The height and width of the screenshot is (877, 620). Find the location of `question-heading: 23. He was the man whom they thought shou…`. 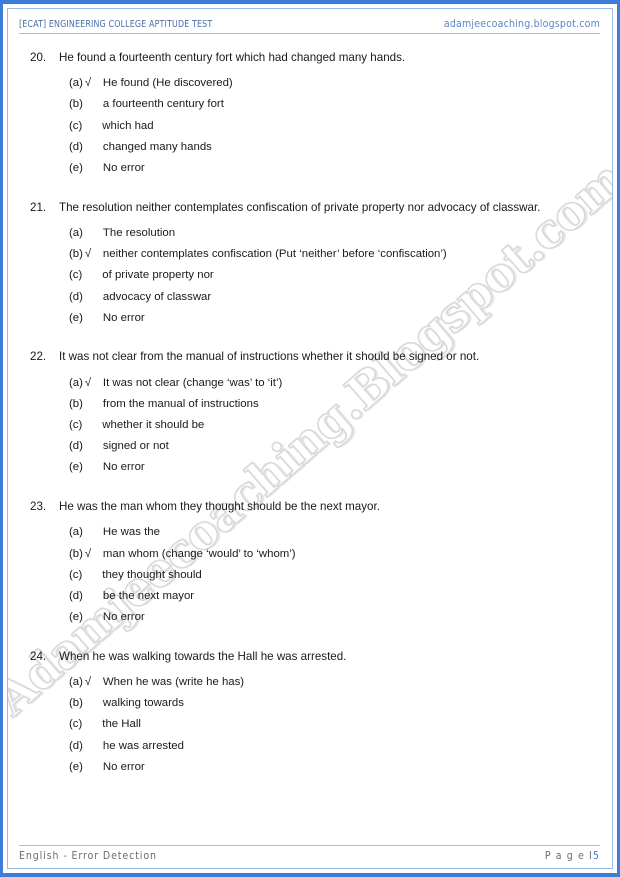

question-heading: 23. He was the man whom they thought shou… is located at coordinates (309, 507).